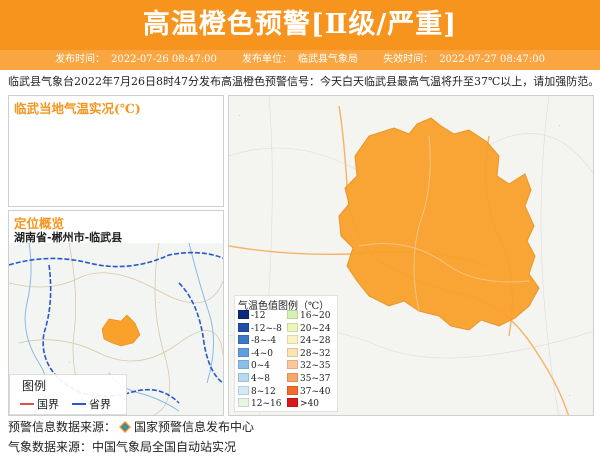 This screenshot has height=471, width=600. I want to click on legend-range-label: 32~35, so click(315, 366).